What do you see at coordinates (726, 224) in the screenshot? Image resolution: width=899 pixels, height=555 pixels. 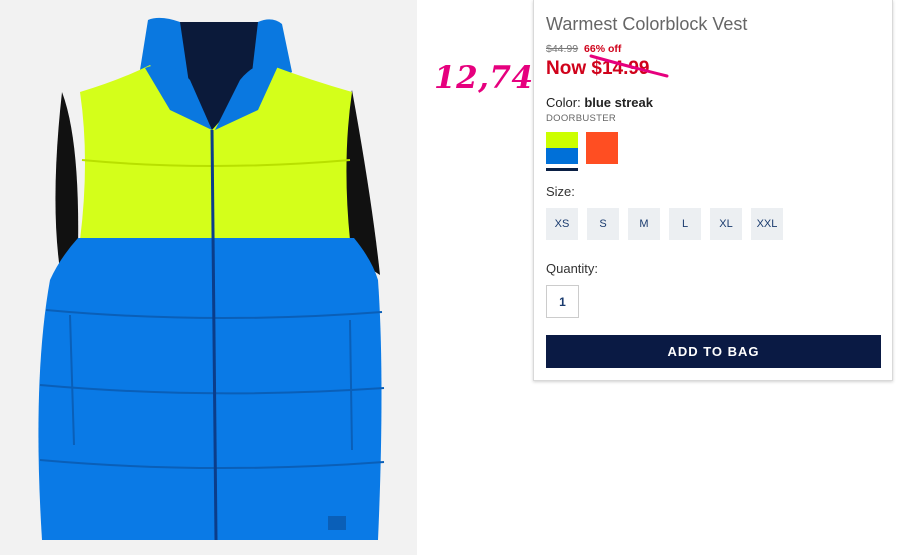 I see `size-xl-button: XL` at bounding box center [726, 224].